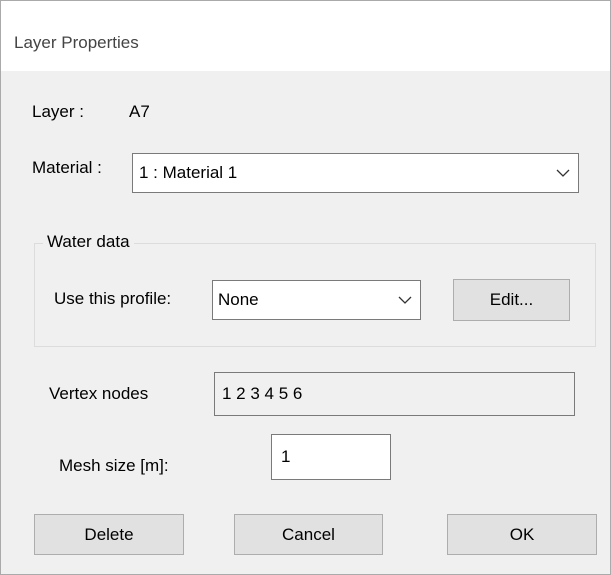 The image size is (611, 575). I want to click on material-dropdown: 1 : Material 1, so click(355, 173).